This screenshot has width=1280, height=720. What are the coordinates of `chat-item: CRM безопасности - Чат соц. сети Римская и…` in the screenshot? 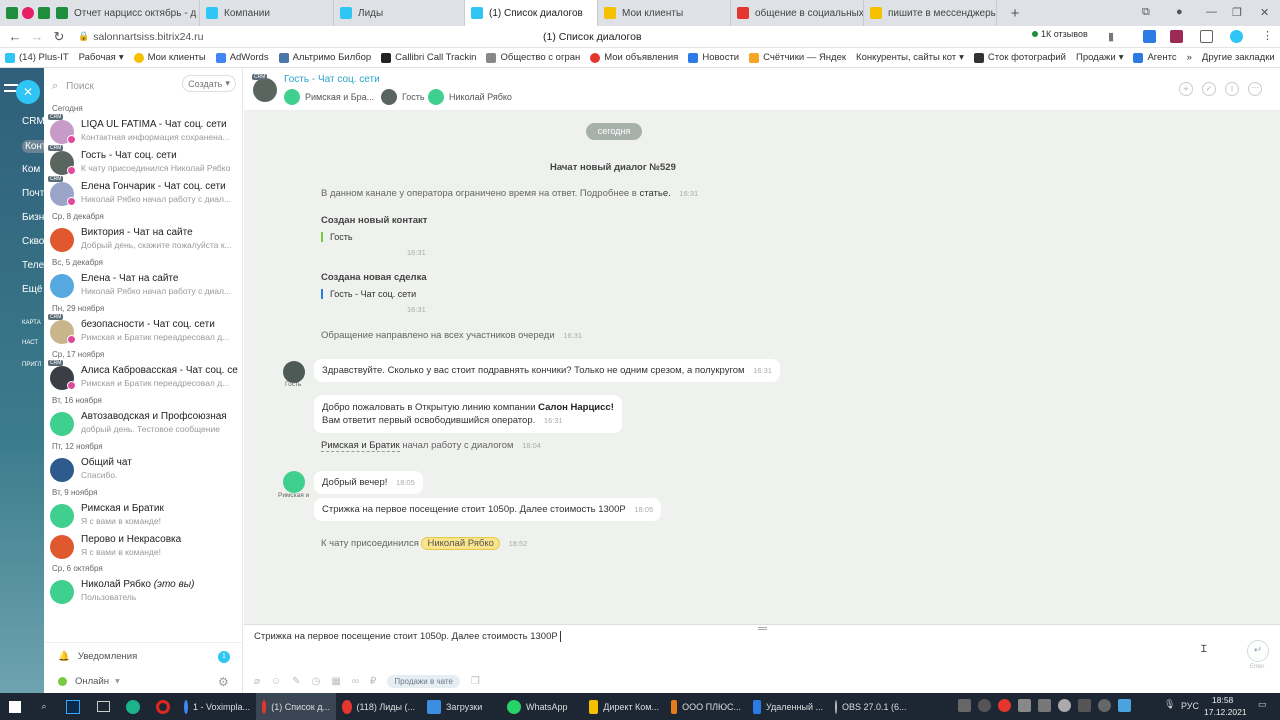 It's located at (144, 330).